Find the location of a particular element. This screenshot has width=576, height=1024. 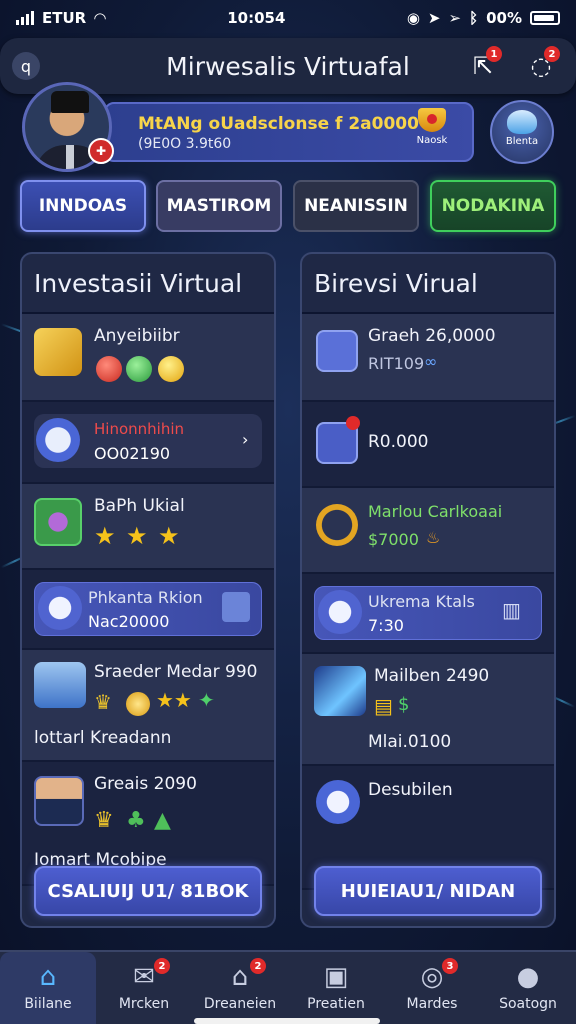

list-item: Anyeibiibr is located at coordinates (148, 358).